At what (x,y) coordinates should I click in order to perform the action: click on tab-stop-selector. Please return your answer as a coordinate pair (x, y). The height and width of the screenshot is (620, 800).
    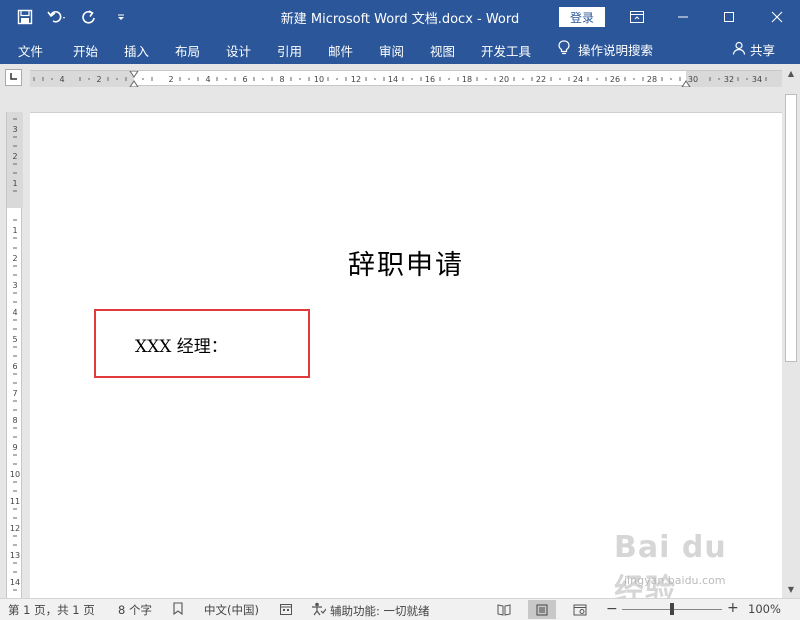
    Looking at the image, I should click on (13, 77).